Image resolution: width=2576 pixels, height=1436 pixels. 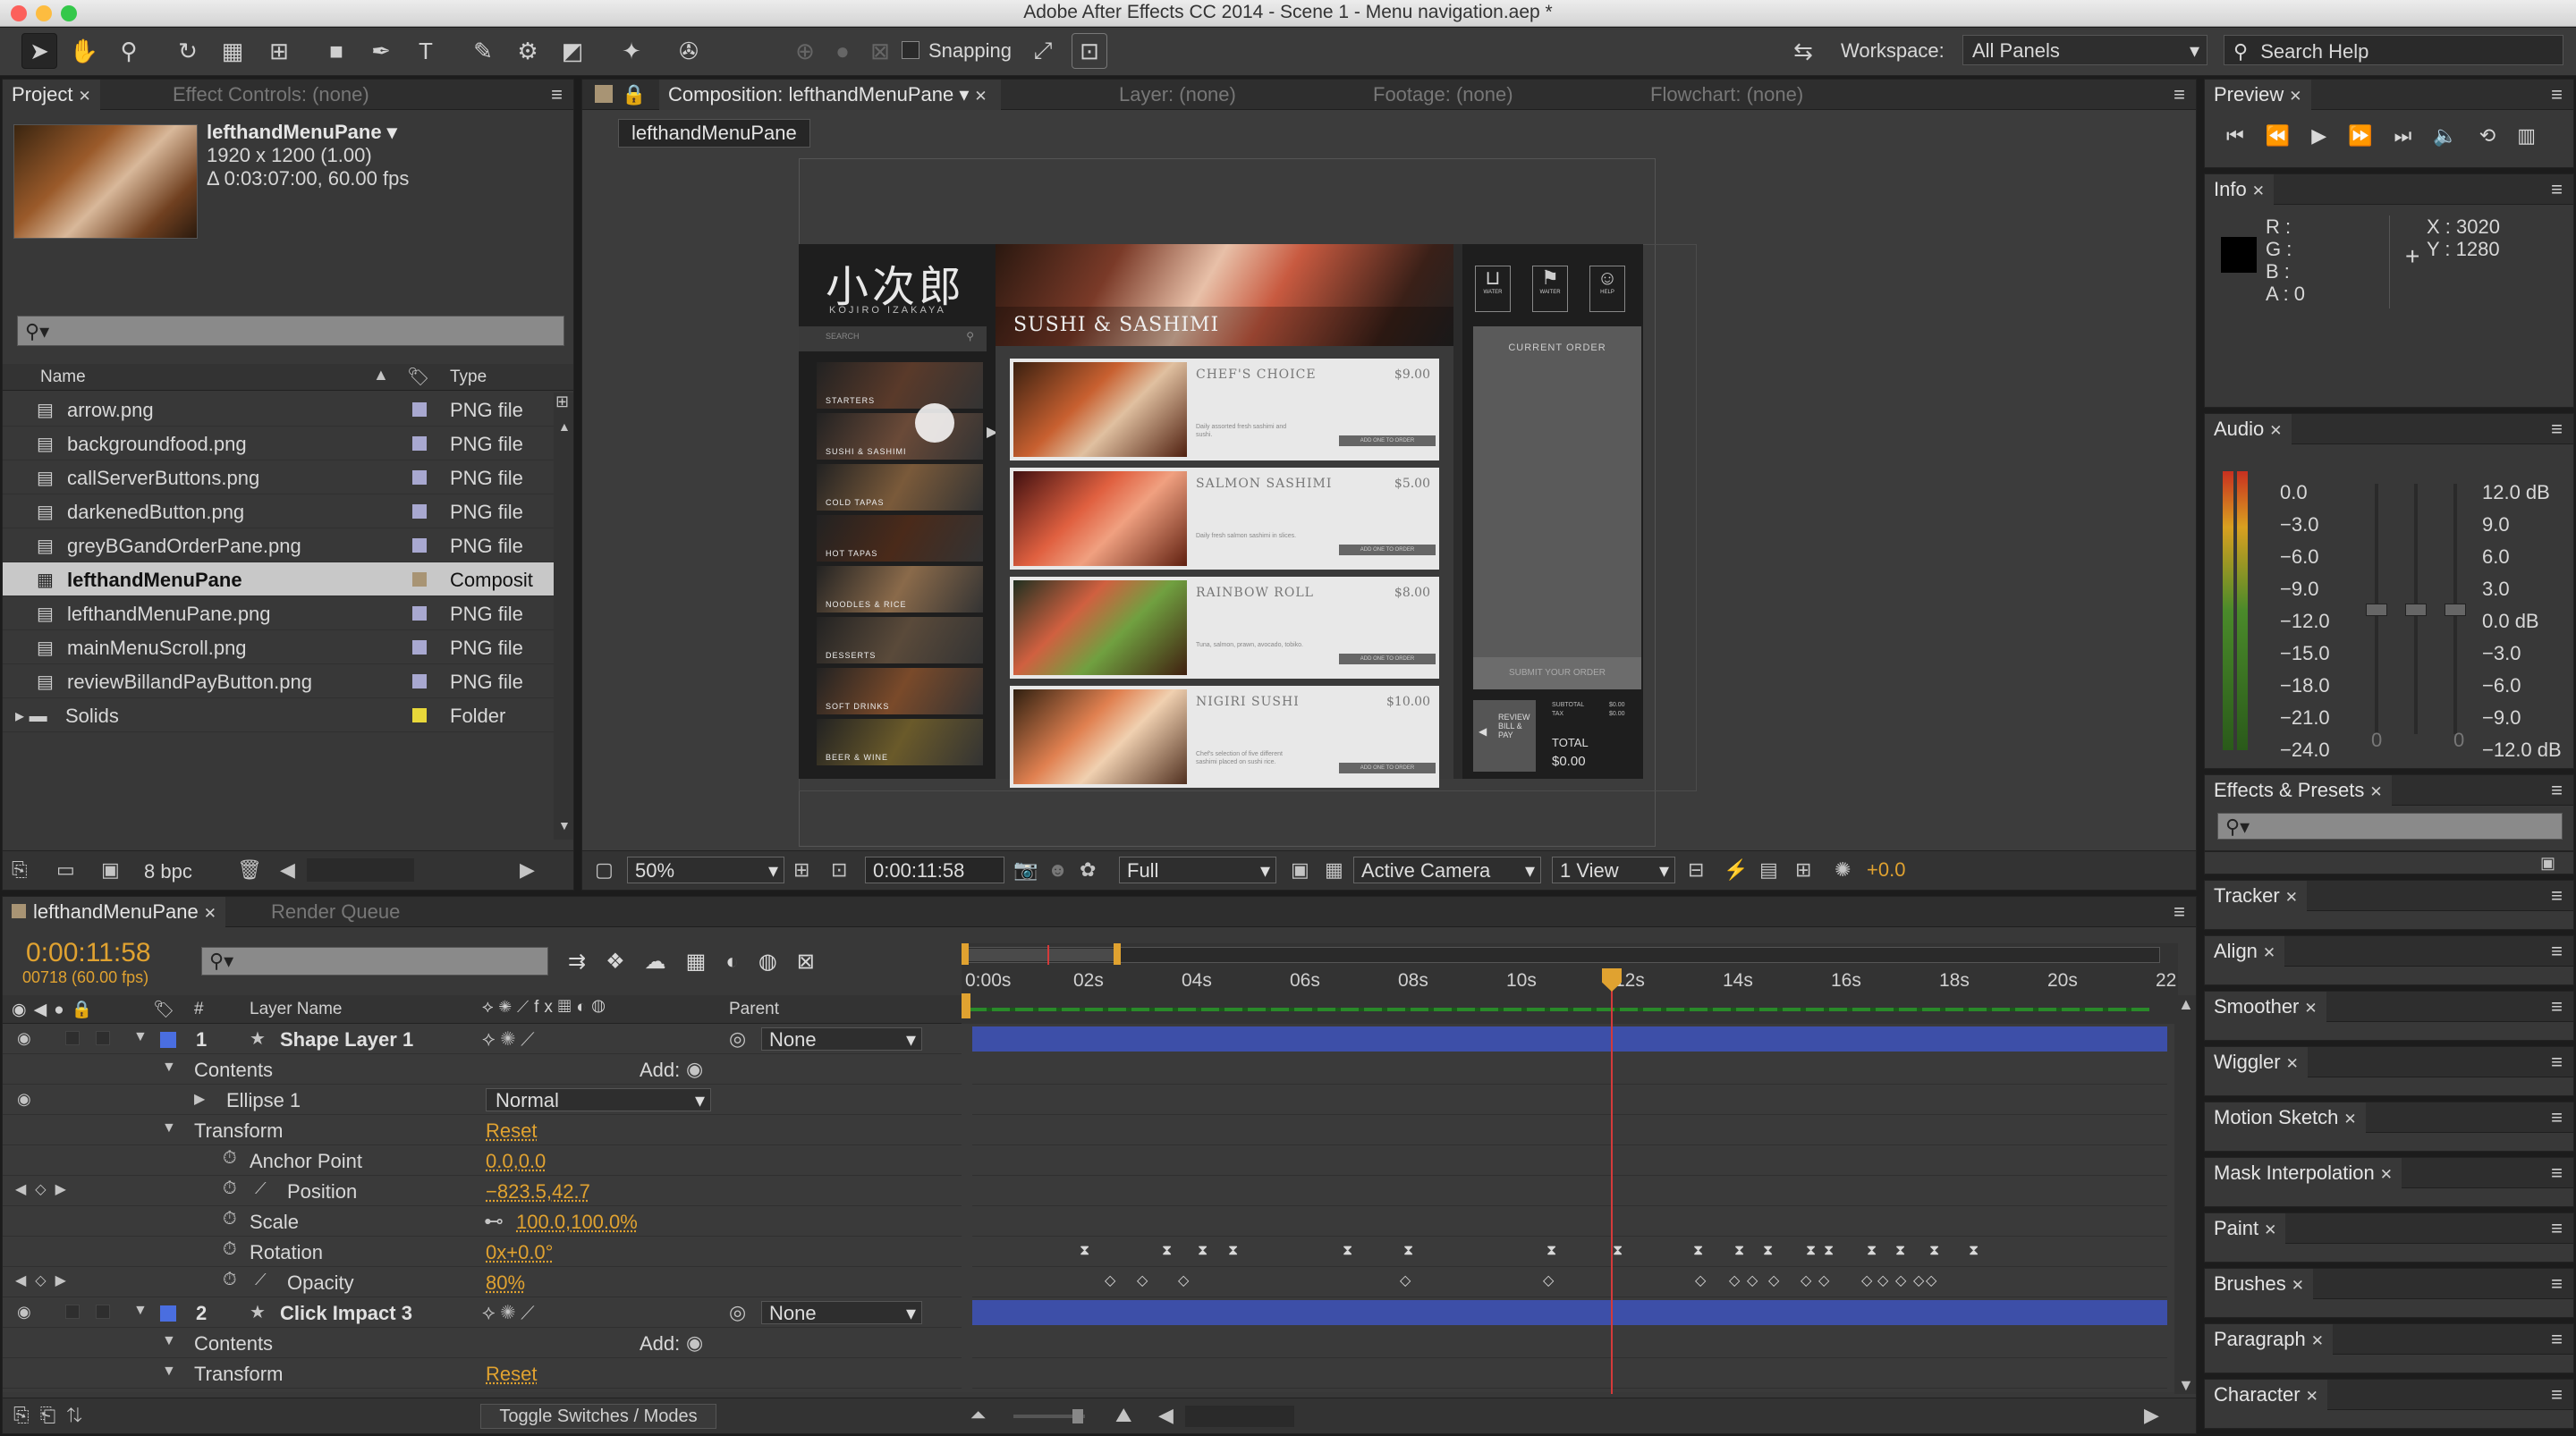 I want to click on tab-smoother: Smoother ✕, so click(x=2265, y=1007).